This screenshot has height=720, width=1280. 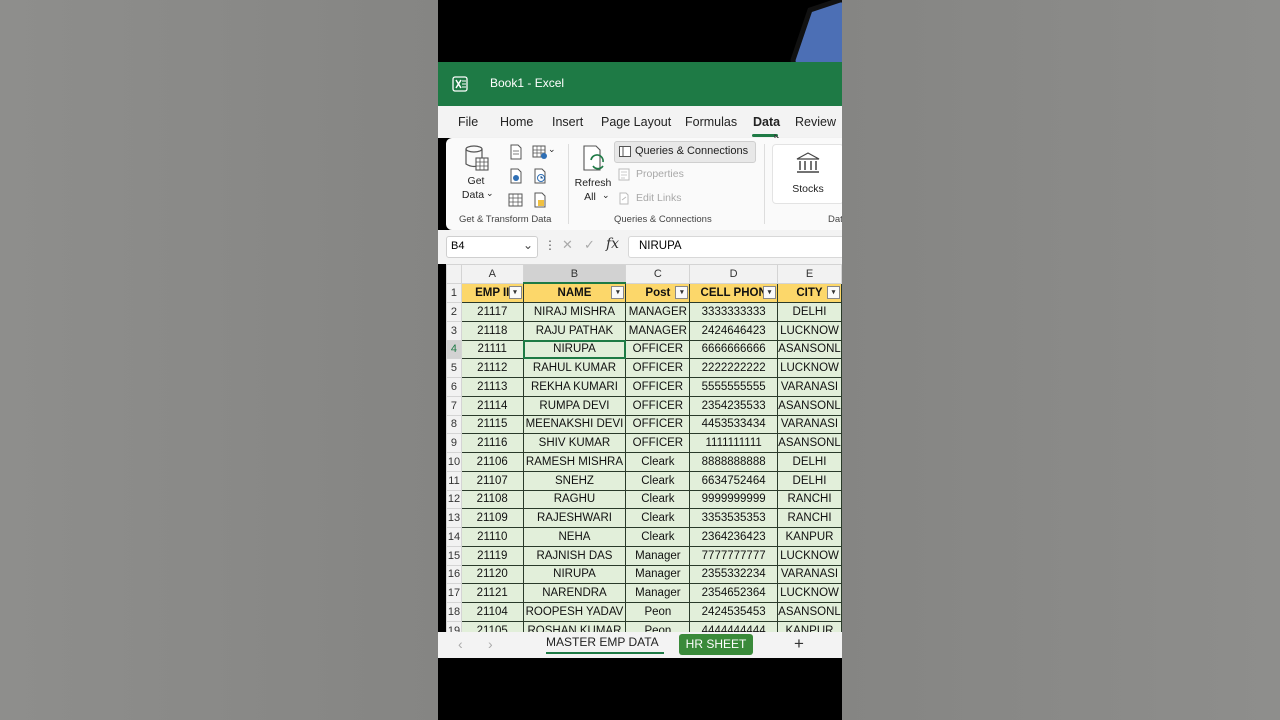 What do you see at coordinates (733, 387) in the screenshot?
I see `table-cell: 5555555555` at bounding box center [733, 387].